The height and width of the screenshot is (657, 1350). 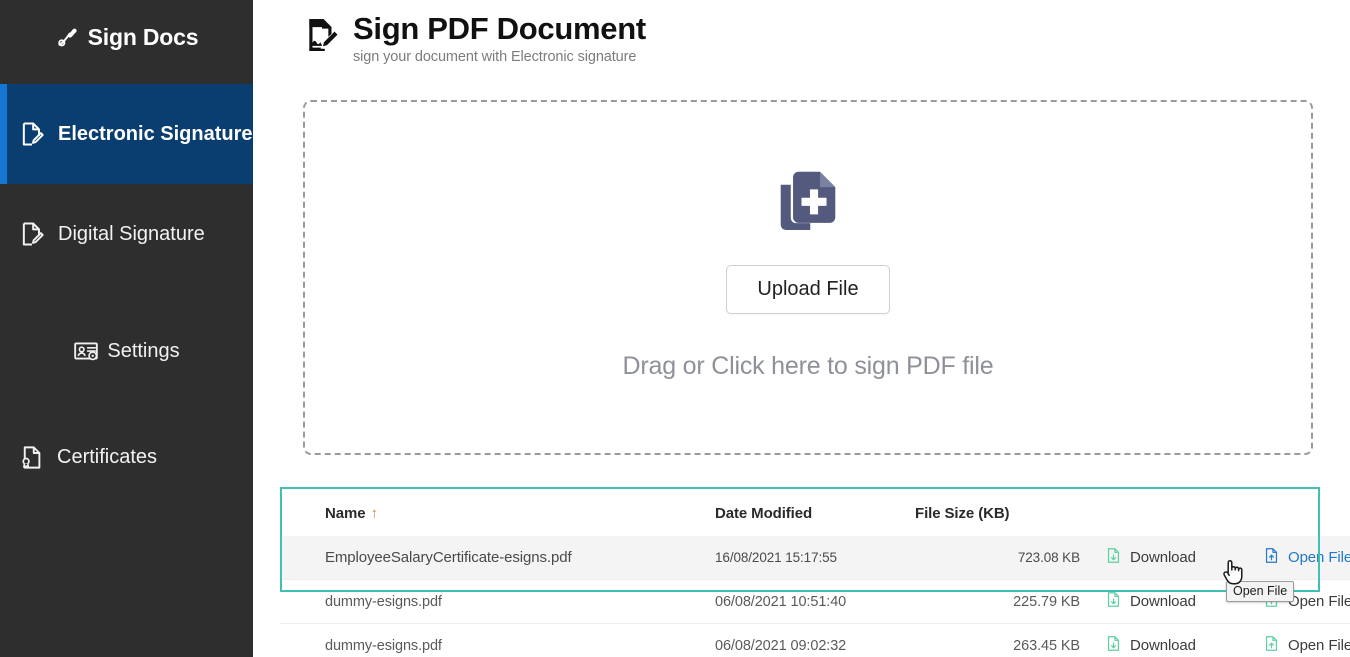 I want to click on document-sign-icon, so click(x=322, y=37).